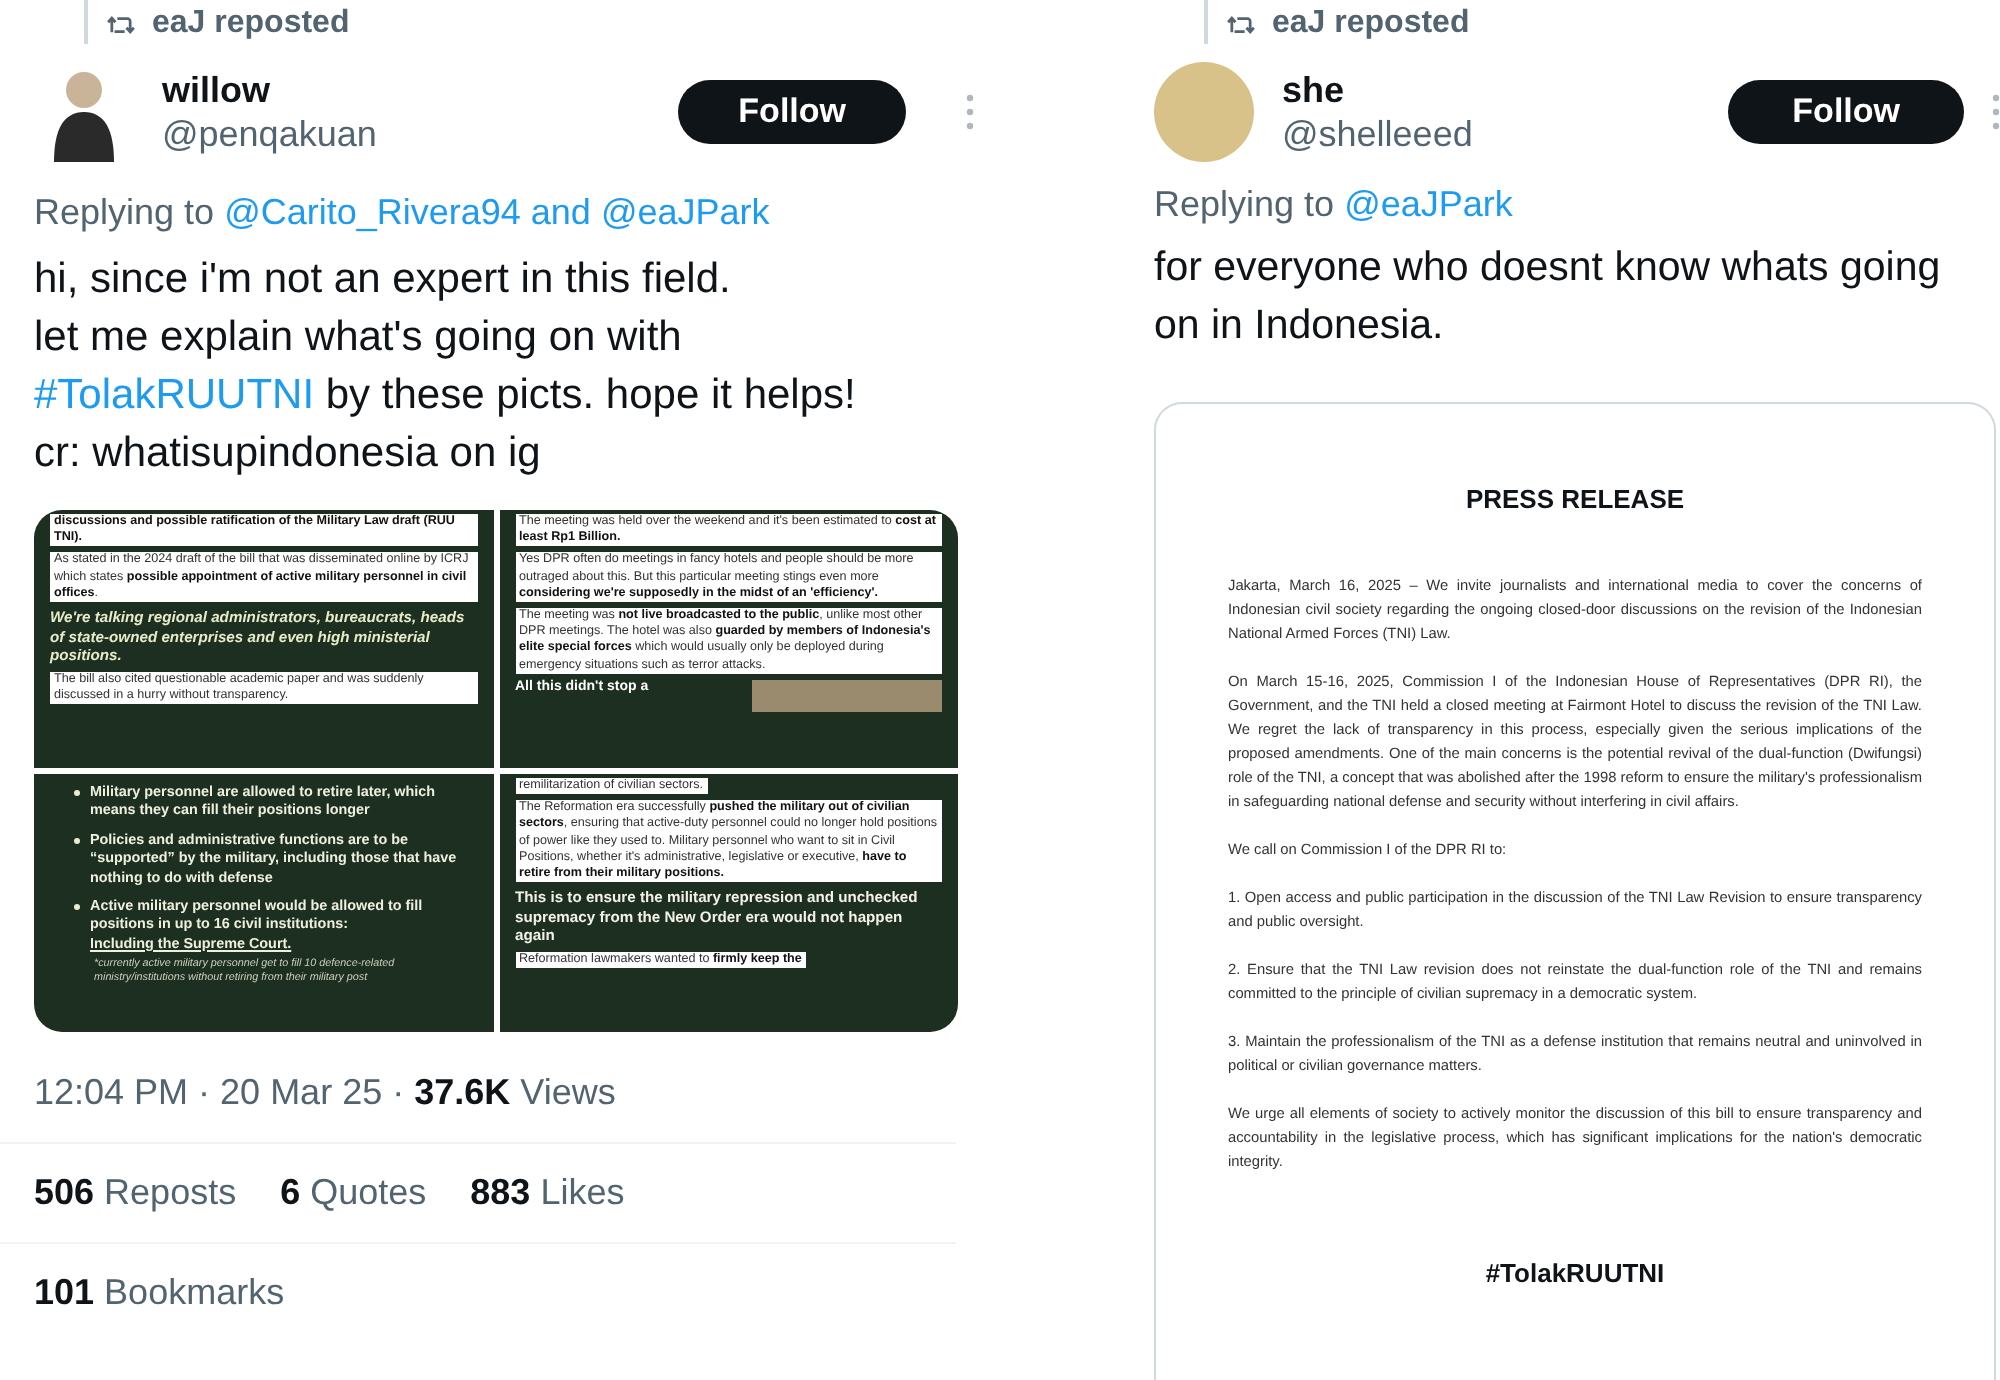 The width and height of the screenshot is (2000, 1380). What do you see at coordinates (420, 134) in the screenshot?
I see `user-handle: @penqakuan` at bounding box center [420, 134].